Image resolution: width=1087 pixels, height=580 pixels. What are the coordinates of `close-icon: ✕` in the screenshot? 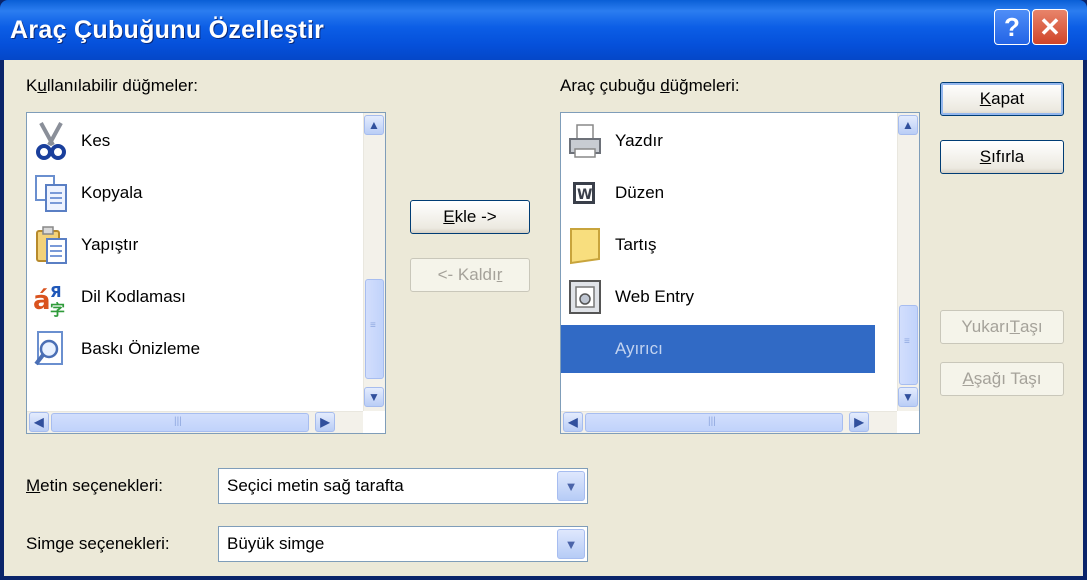 It's located at (1050, 26).